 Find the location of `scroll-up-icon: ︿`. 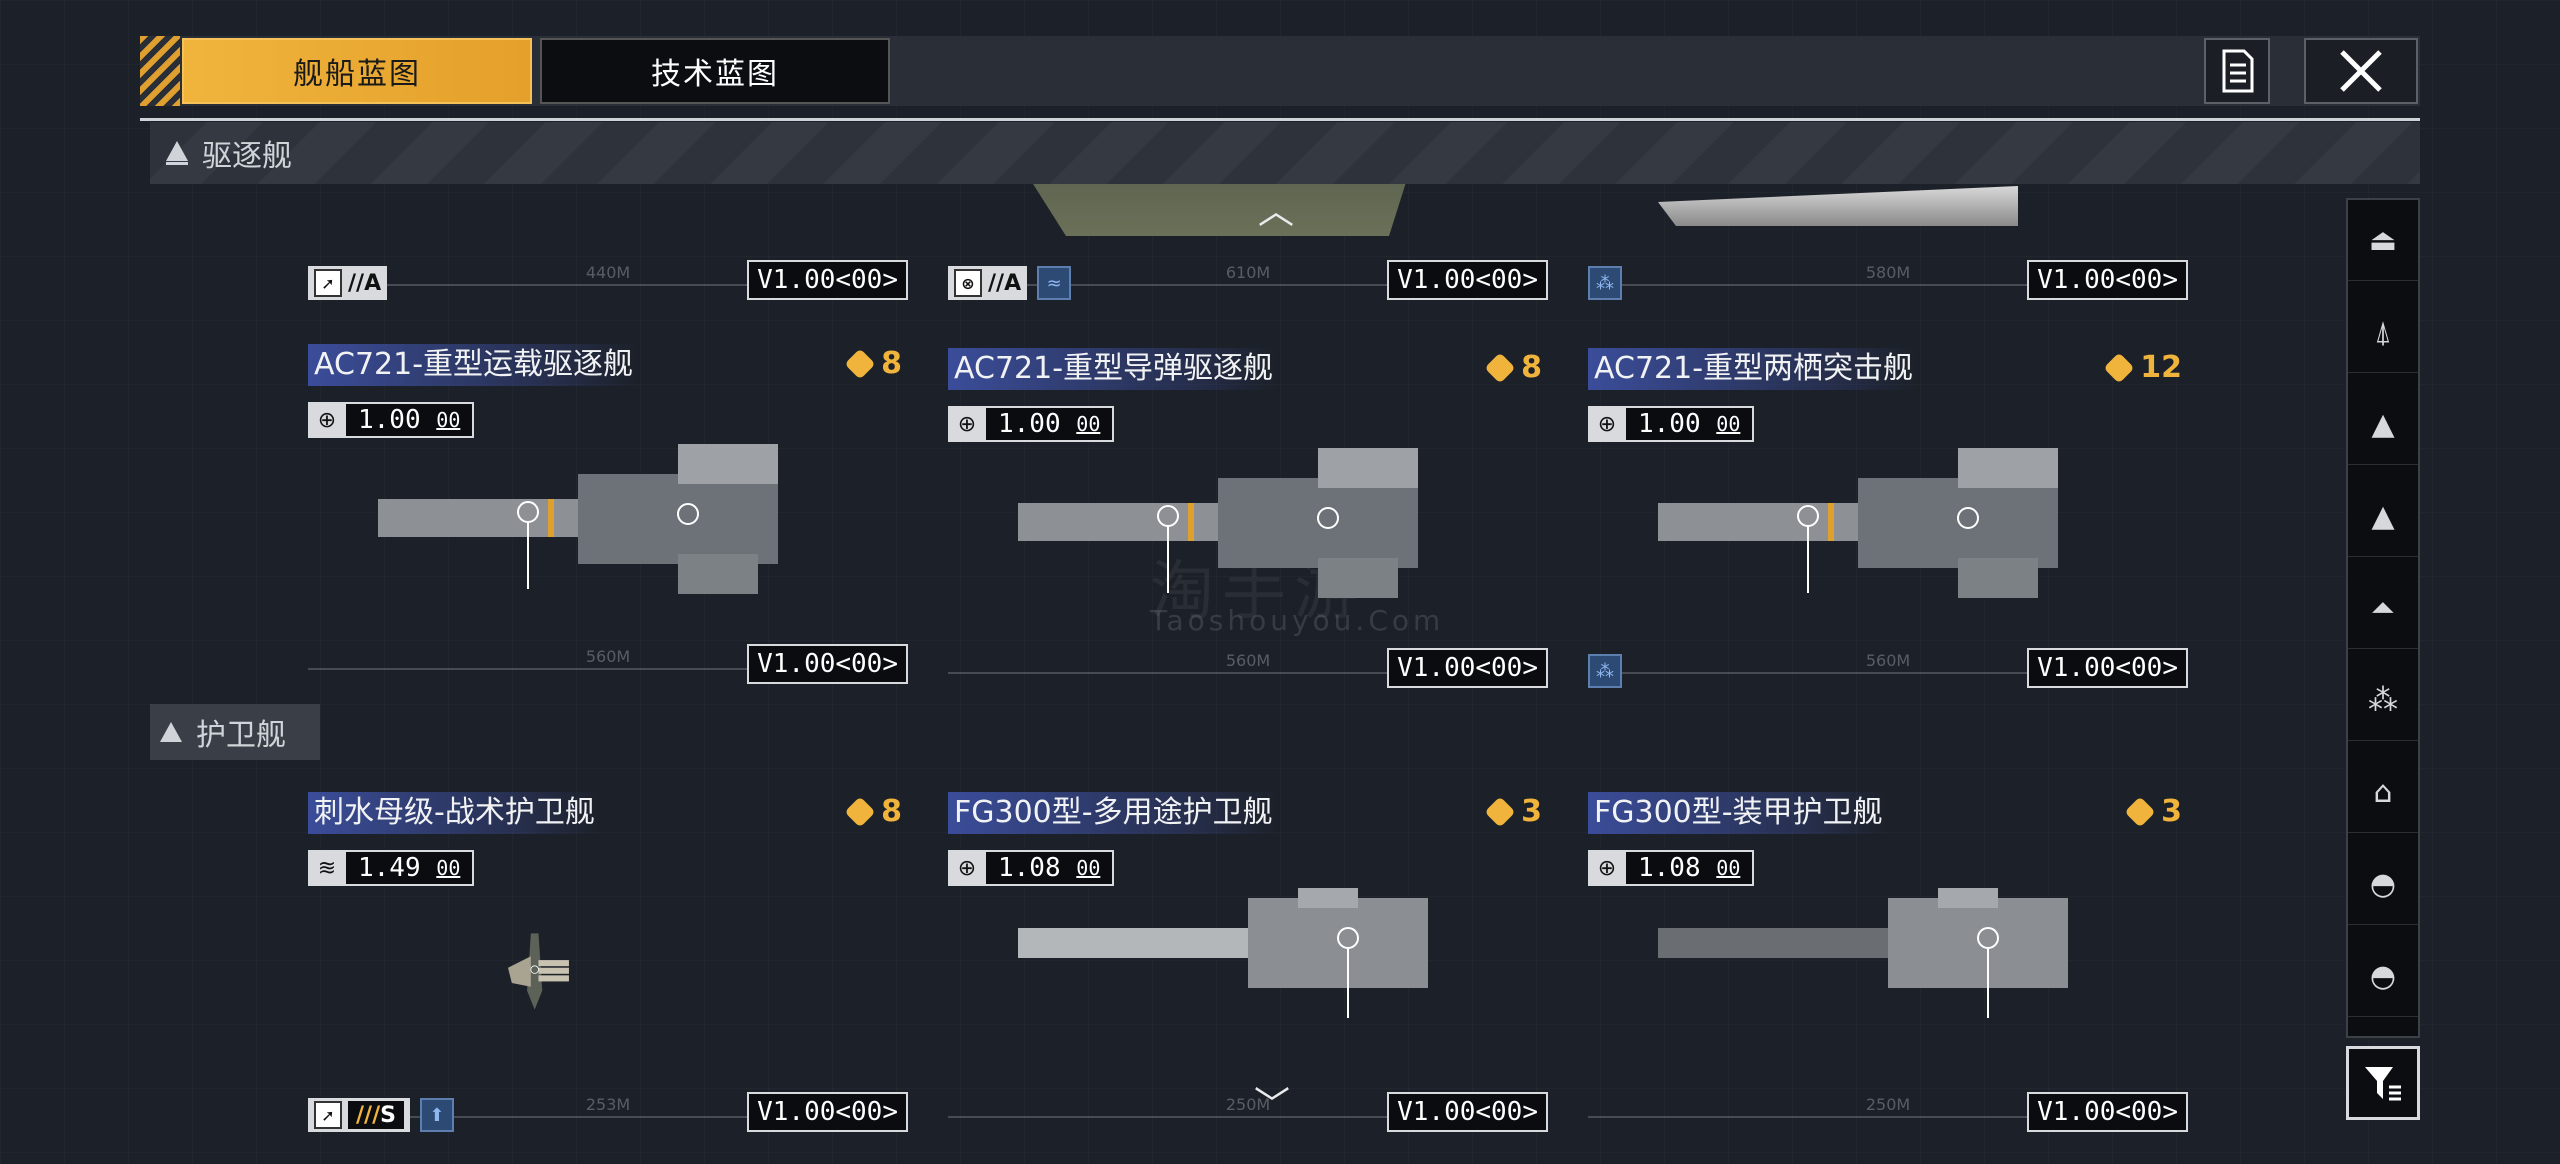

scroll-up-icon: ︿ is located at coordinates (1276, 208).